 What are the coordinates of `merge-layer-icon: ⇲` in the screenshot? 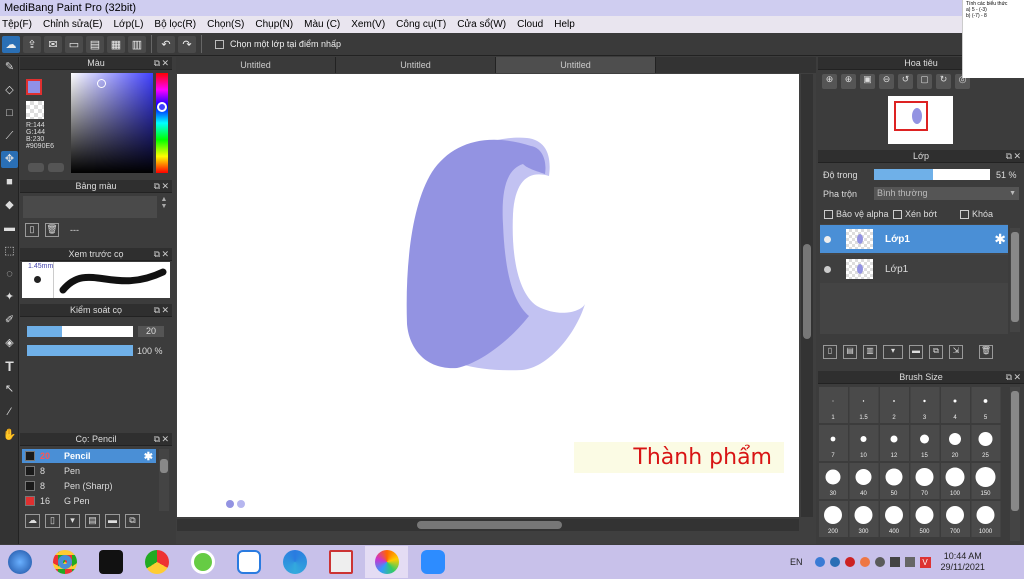 It's located at (956, 352).